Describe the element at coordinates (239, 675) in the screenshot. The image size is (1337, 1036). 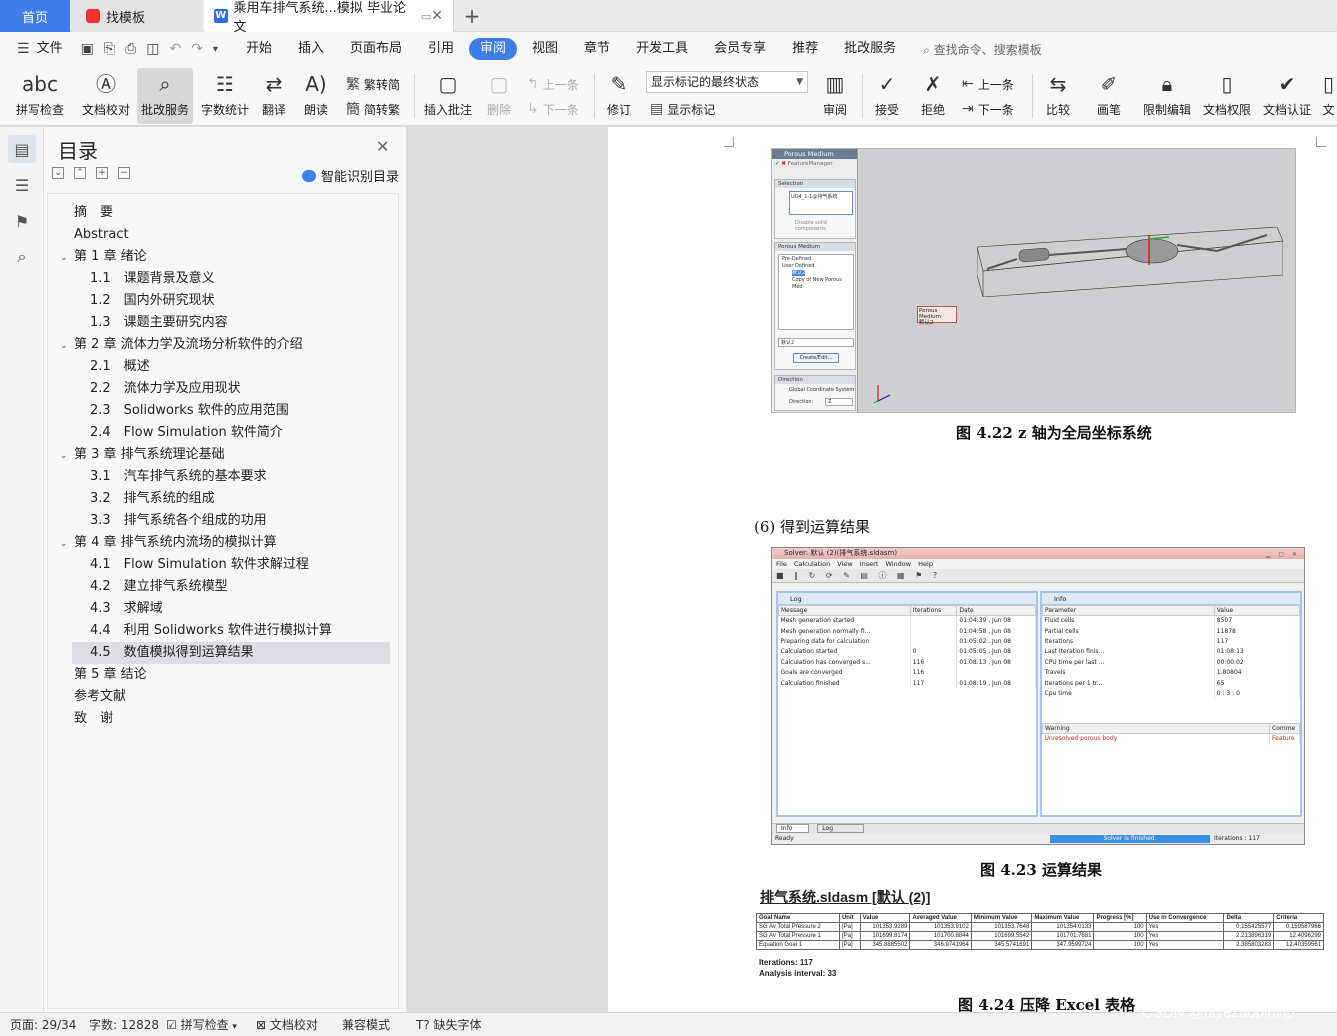
I see `toc-item: 第 5 章 结论` at that location.